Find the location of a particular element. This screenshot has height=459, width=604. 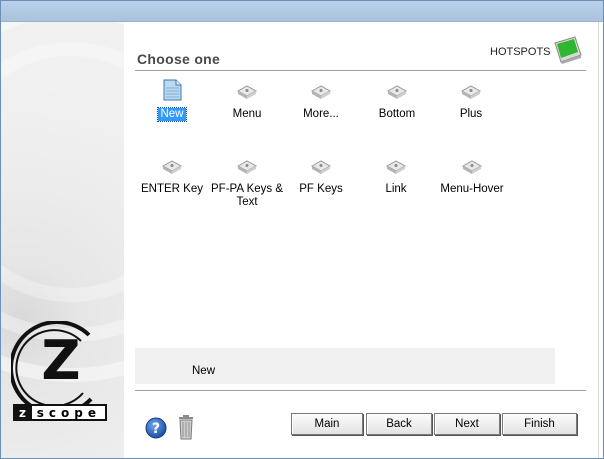

finish-button: Finish is located at coordinates (539, 424).